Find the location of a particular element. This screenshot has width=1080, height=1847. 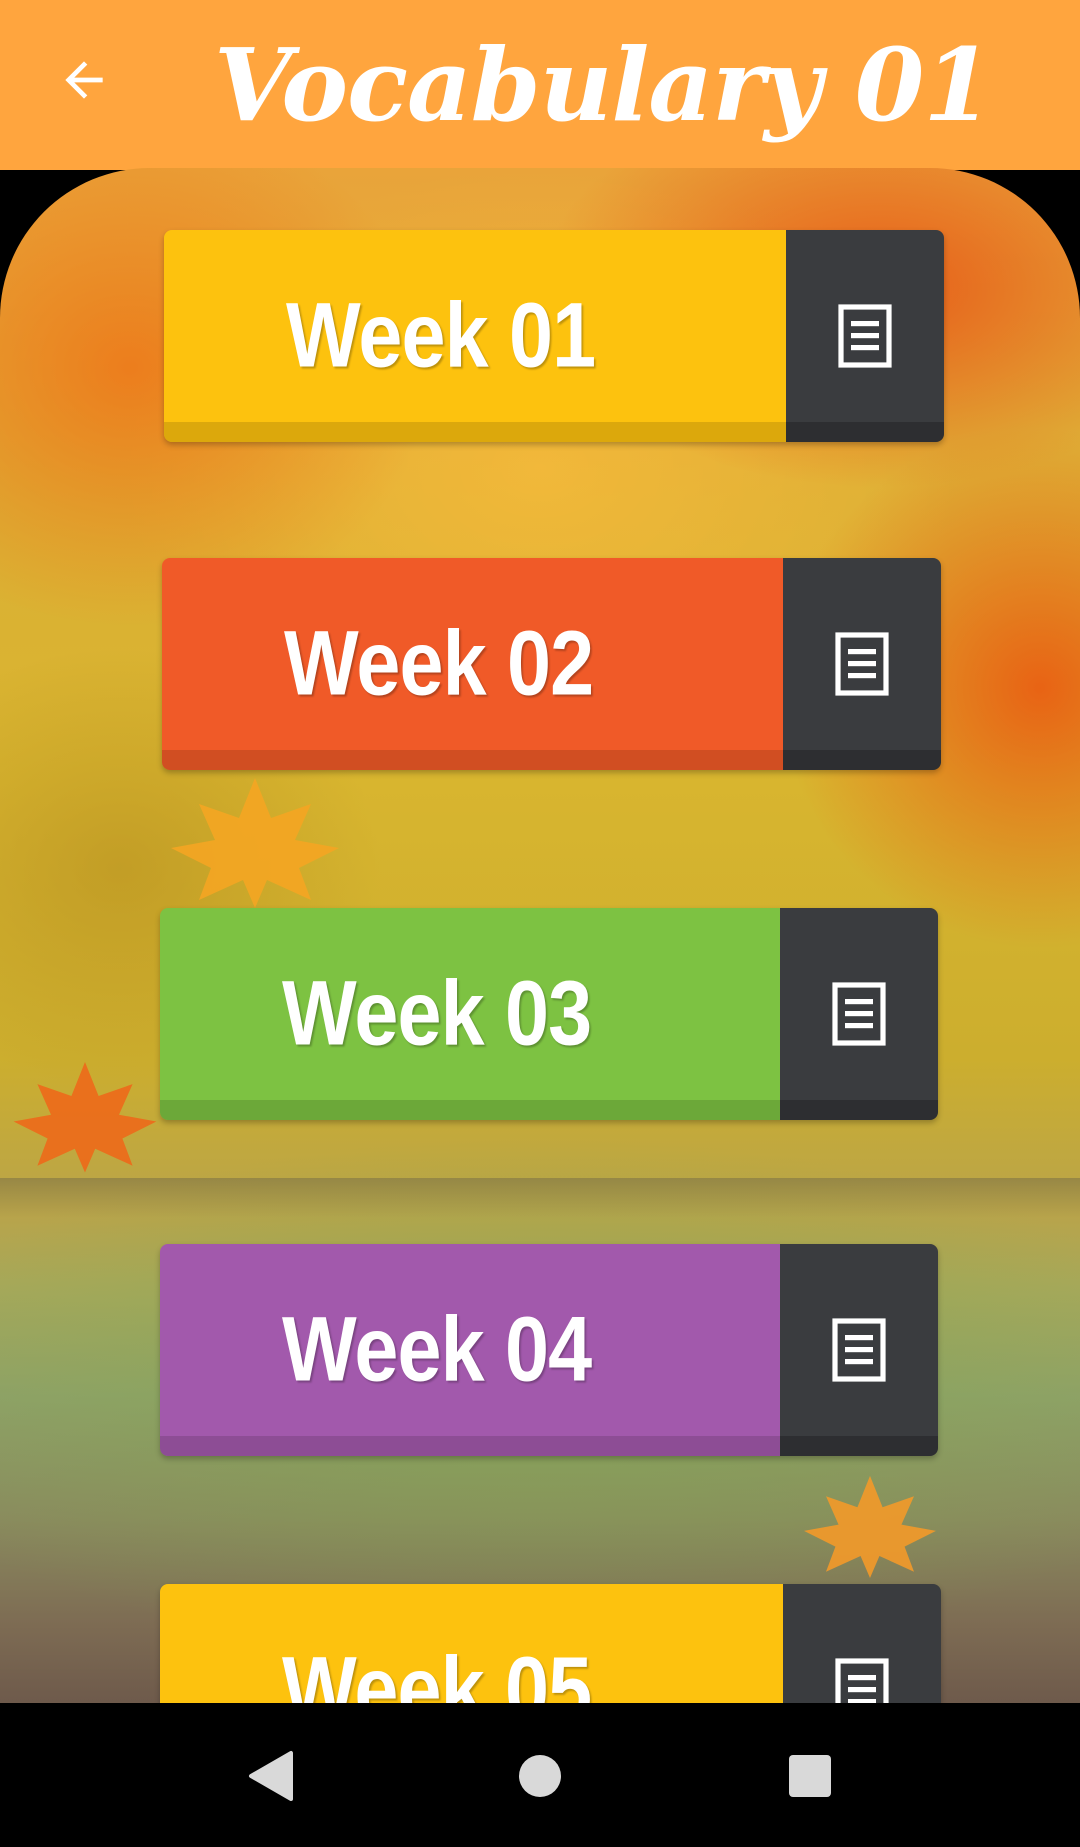

system-back-button is located at coordinates (270, 1776).